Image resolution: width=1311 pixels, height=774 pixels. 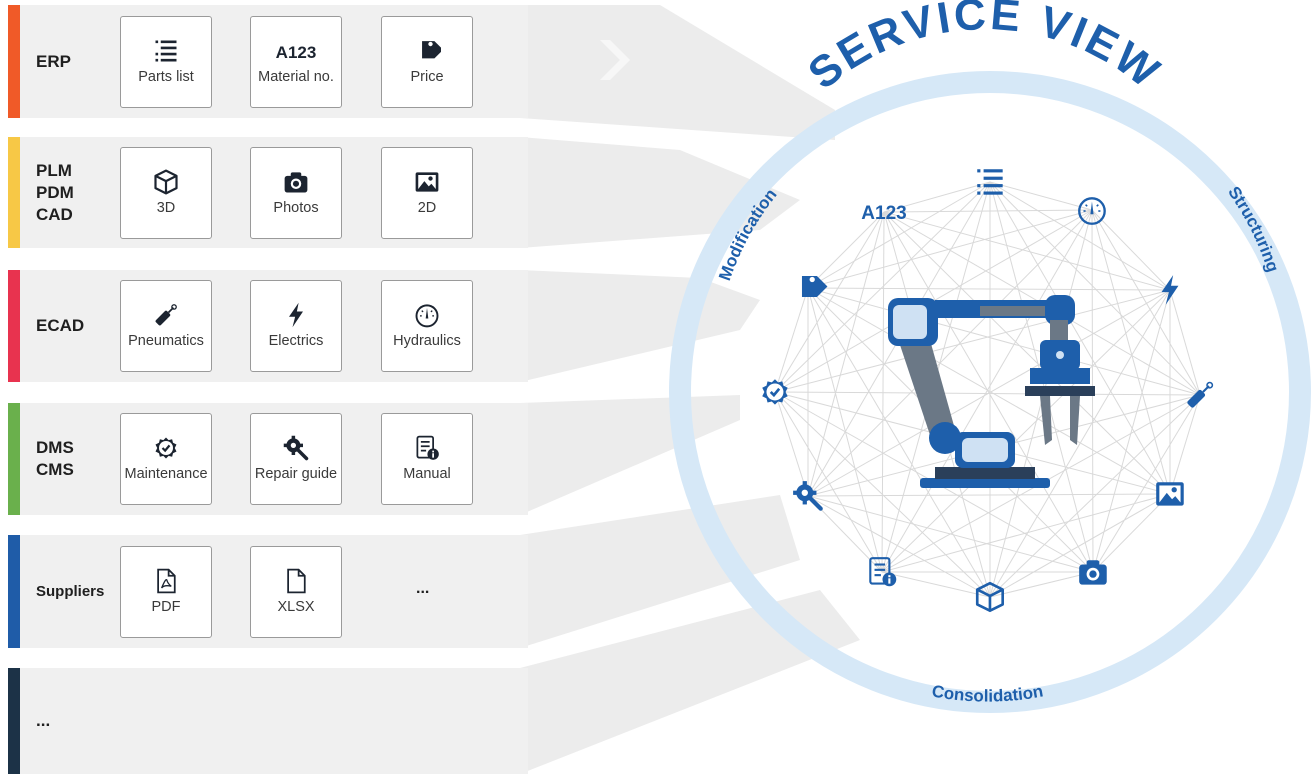 What do you see at coordinates (1200, 394) in the screenshot?
I see `pneumatic-cylinder-icon` at bounding box center [1200, 394].